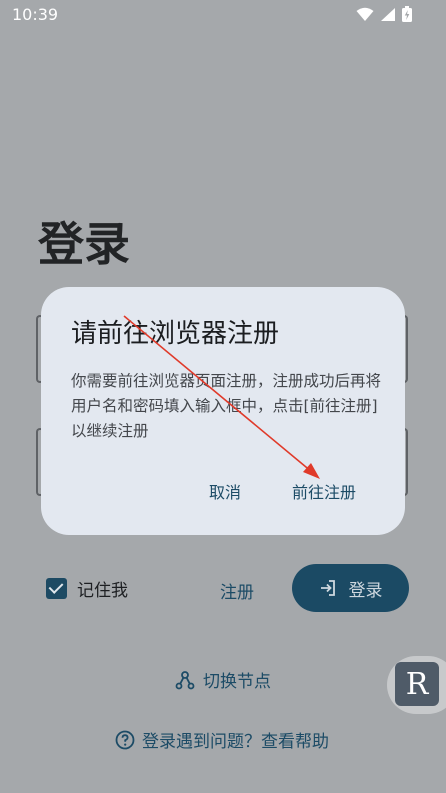 The width and height of the screenshot is (446, 793). Describe the element at coordinates (56, 588) in the screenshot. I see `checkbox-checked-icon` at that location.